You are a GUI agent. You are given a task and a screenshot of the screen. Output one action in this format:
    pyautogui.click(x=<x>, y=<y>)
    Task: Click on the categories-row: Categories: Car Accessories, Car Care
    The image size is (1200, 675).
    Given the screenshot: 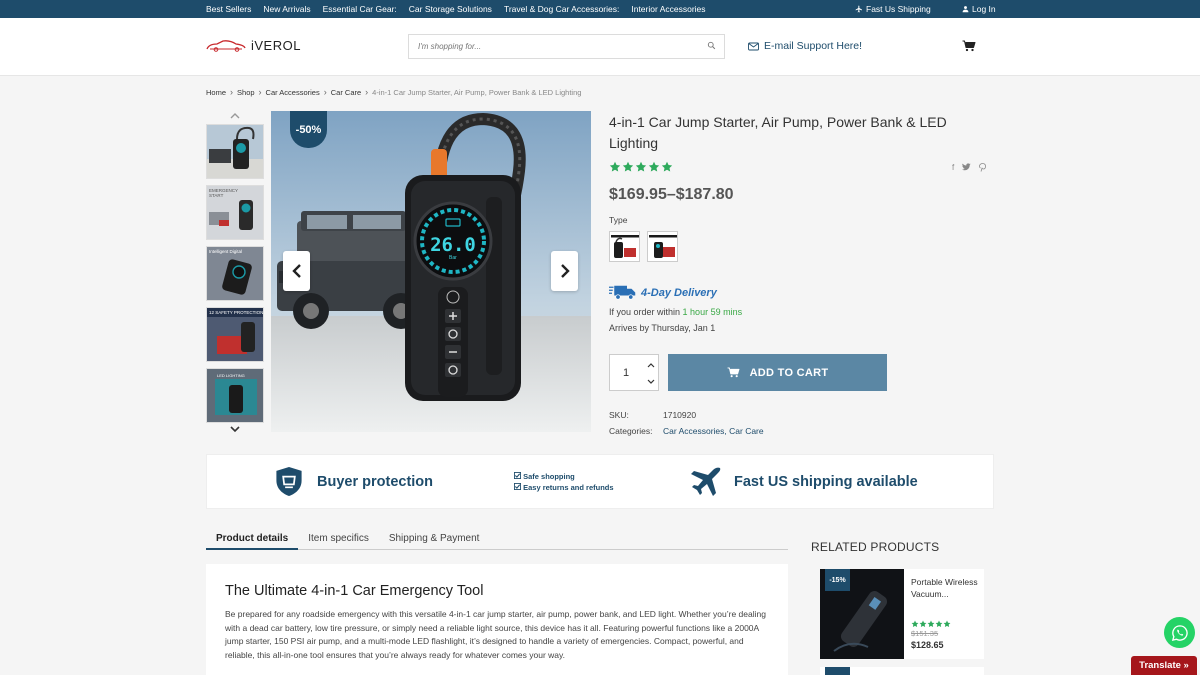 What is the action you would take?
    pyautogui.click(x=686, y=431)
    